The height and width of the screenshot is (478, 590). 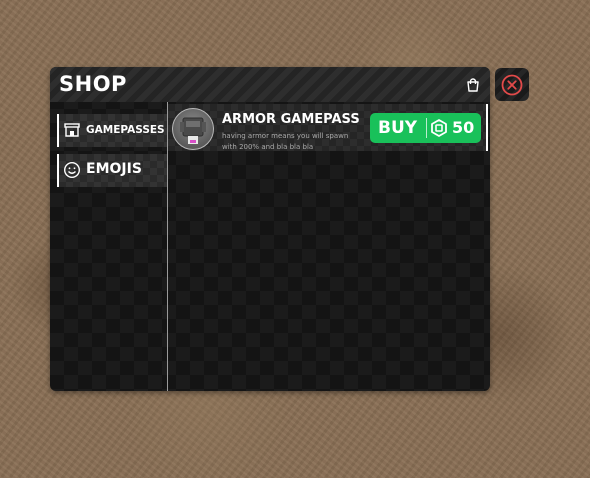 I want to click on sidebar-item-label: GAMEPASSES, so click(x=125, y=130).